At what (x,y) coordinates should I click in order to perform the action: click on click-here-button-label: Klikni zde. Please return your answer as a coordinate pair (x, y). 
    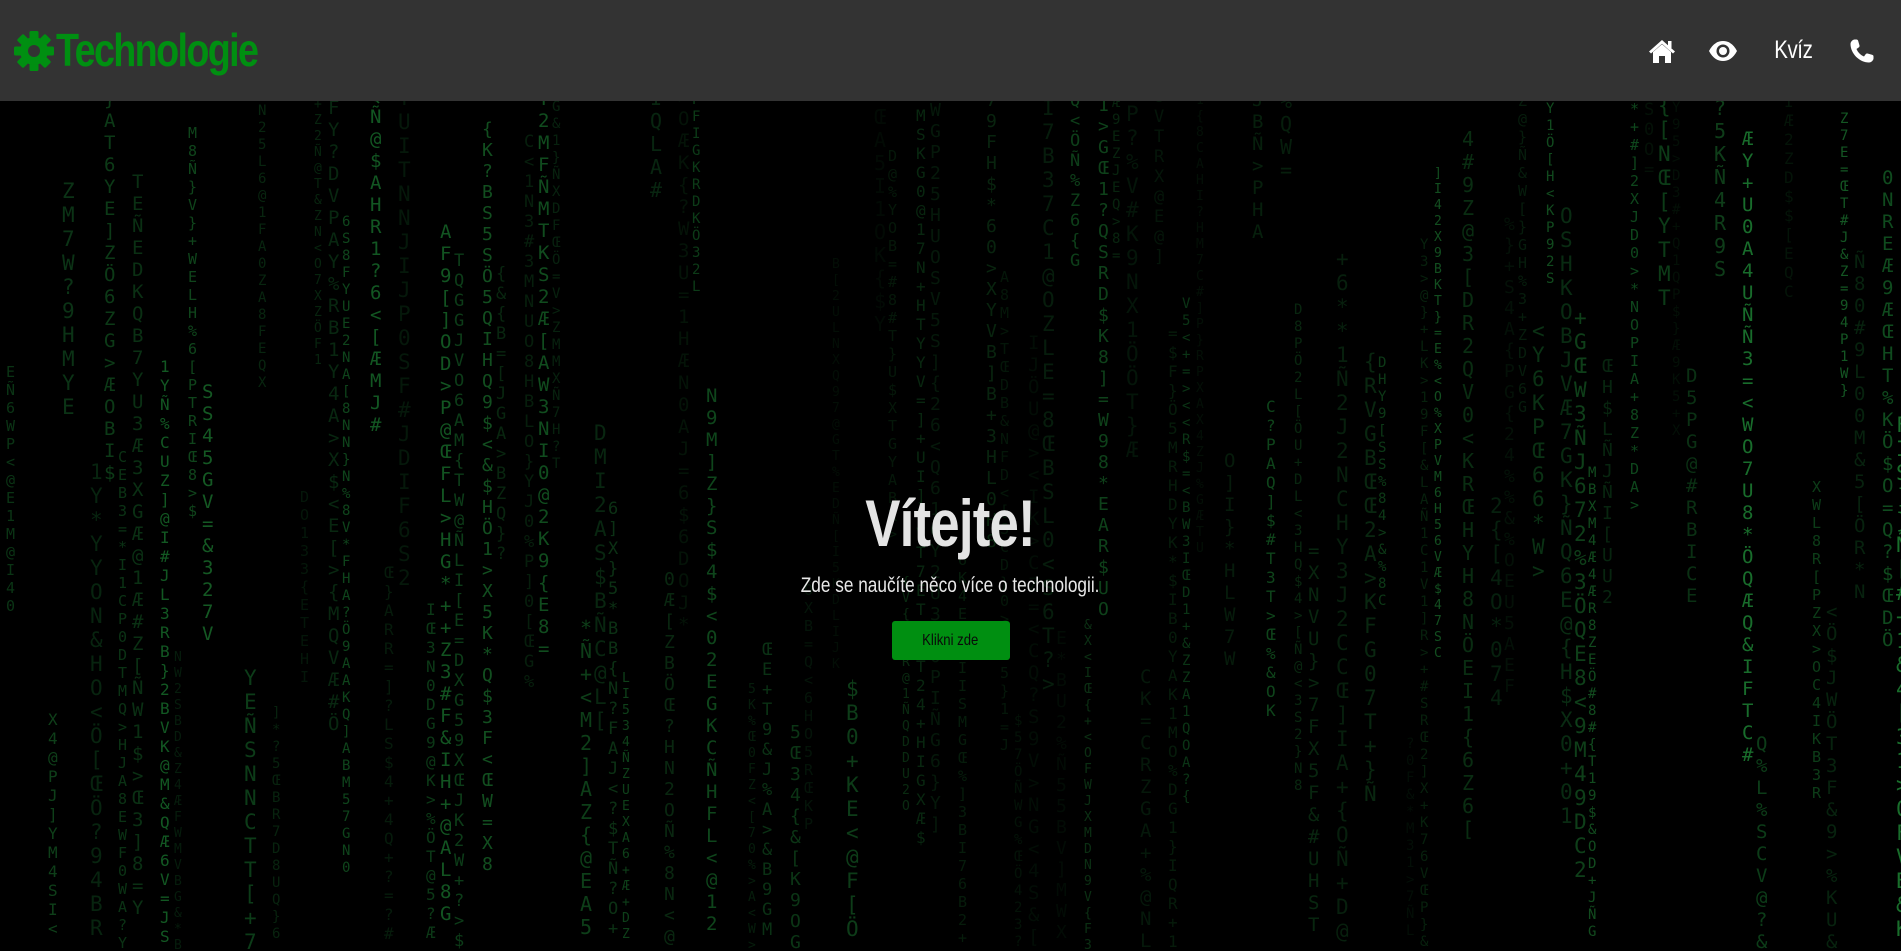
    Looking at the image, I should click on (950, 640).